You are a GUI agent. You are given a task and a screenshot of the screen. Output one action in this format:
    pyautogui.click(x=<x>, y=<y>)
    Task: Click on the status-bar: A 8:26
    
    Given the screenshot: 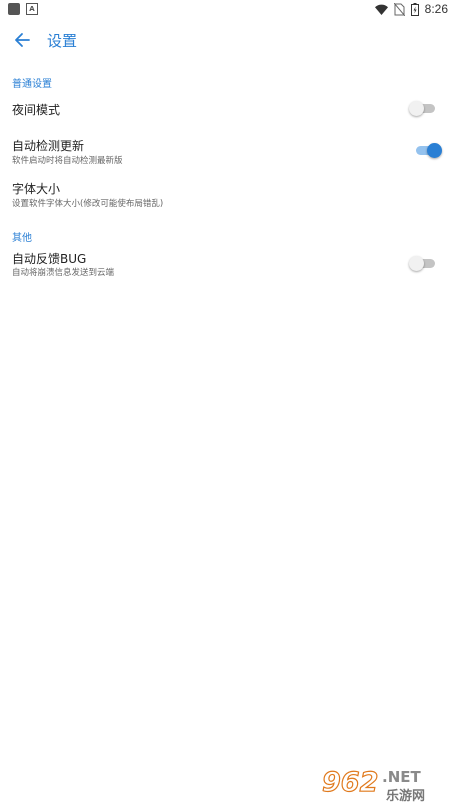 What is the action you would take?
    pyautogui.click(x=228, y=10)
    